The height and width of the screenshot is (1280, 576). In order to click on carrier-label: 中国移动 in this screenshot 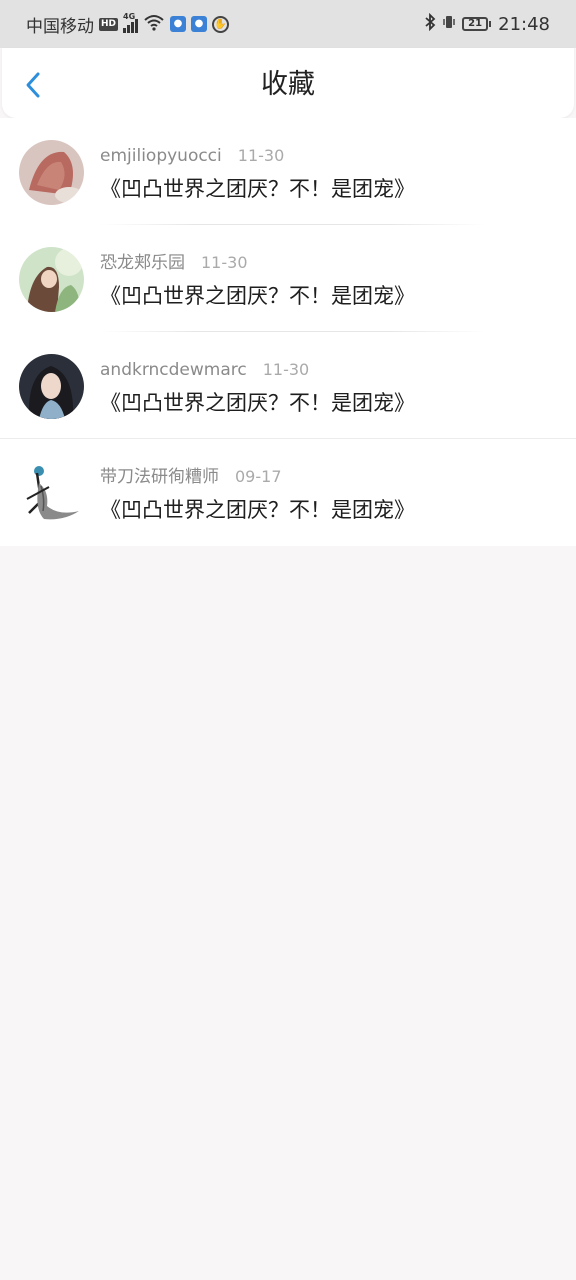, I will do `click(60, 26)`.